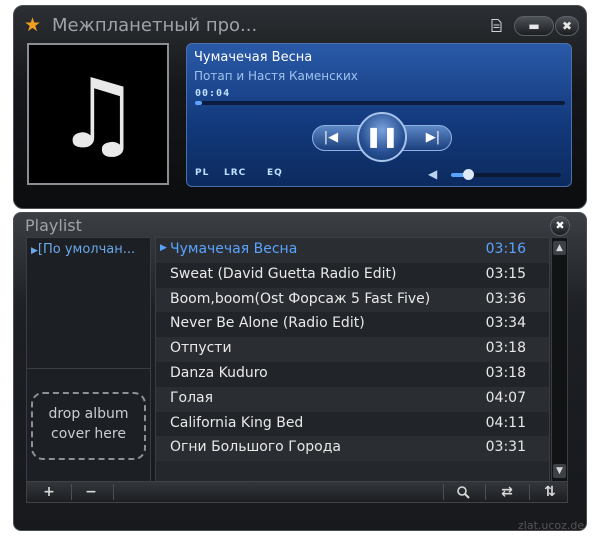  Describe the element at coordinates (201, 348) in the screenshot. I see `track-name: Отпусти` at that location.